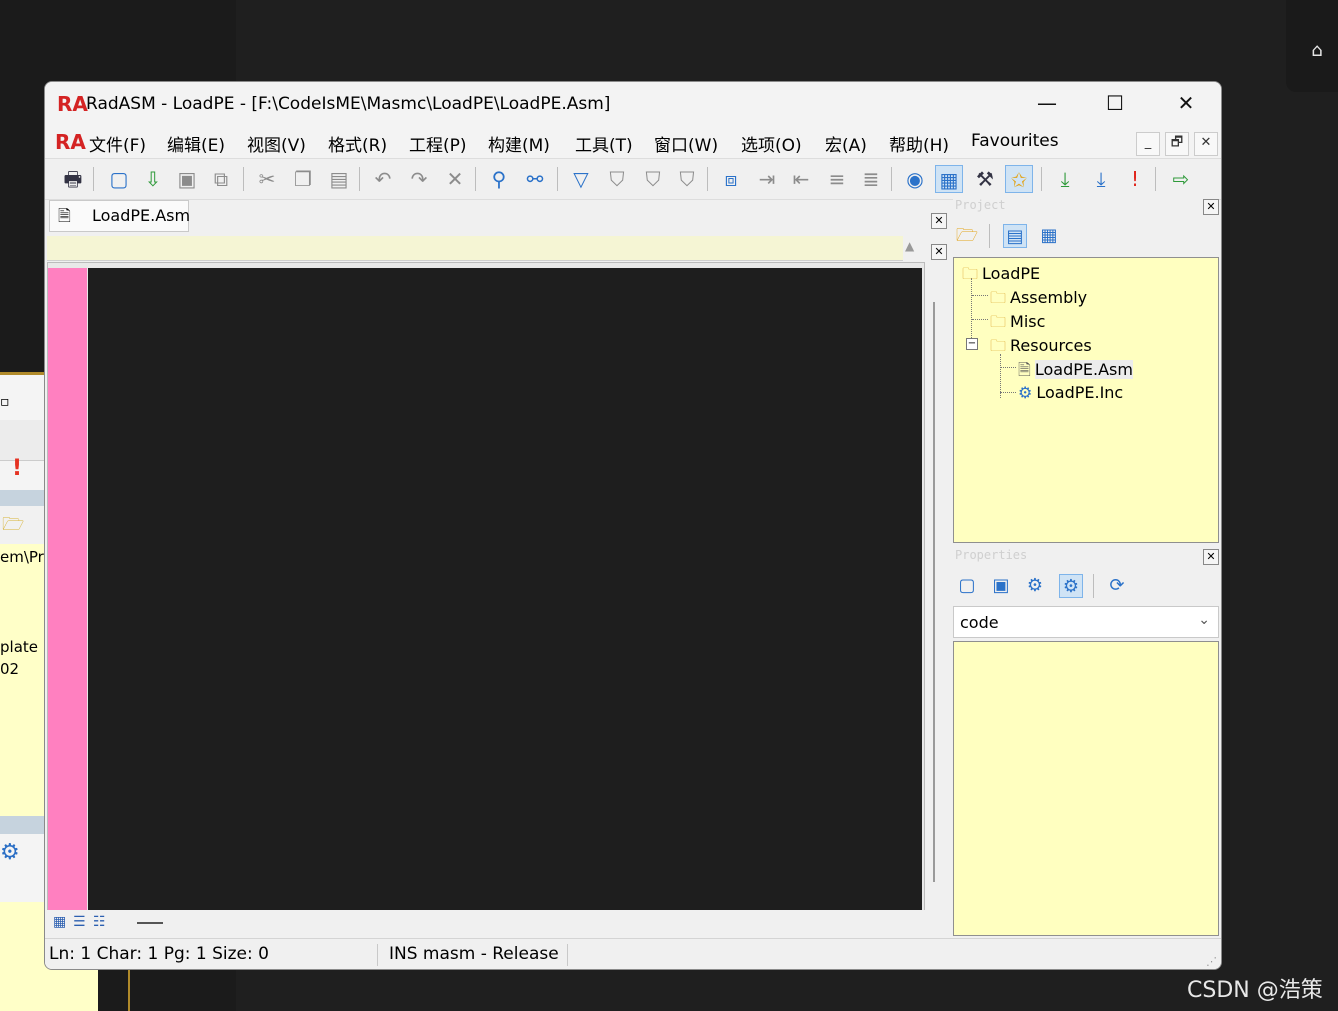 The height and width of the screenshot is (1011, 1338). I want to click on uncomment-icon: ≣, so click(871, 179).